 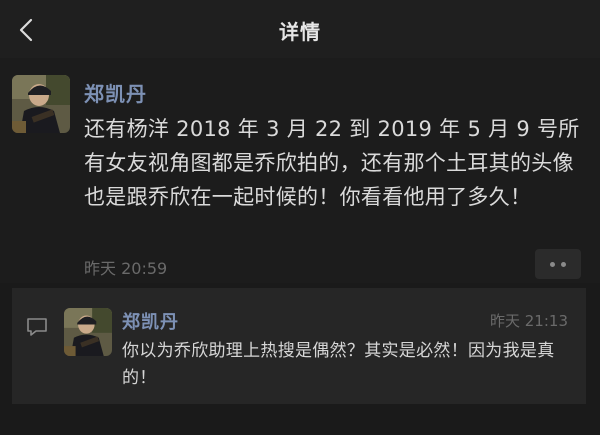 What do you see at coordinates (300, 32) in the screenshot?
I see `page-title: 详情` at bounding box center [300, 32].